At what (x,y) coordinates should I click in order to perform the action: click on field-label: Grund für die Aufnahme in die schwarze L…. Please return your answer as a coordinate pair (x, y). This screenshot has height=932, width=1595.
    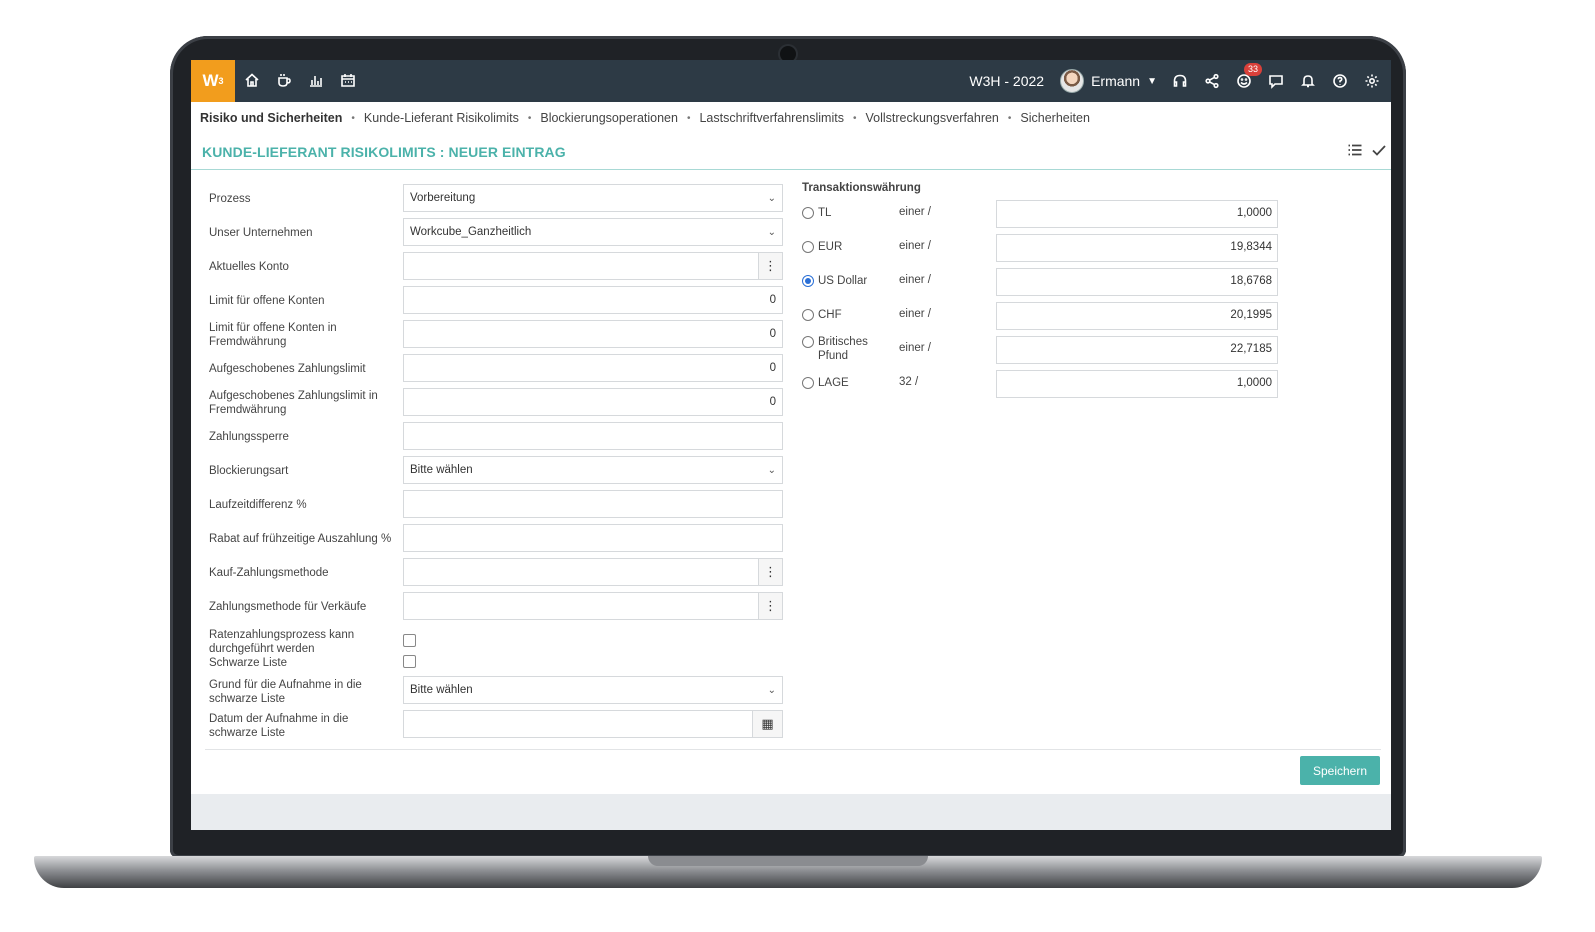
    Looking at the image, I should click on (285, 692).